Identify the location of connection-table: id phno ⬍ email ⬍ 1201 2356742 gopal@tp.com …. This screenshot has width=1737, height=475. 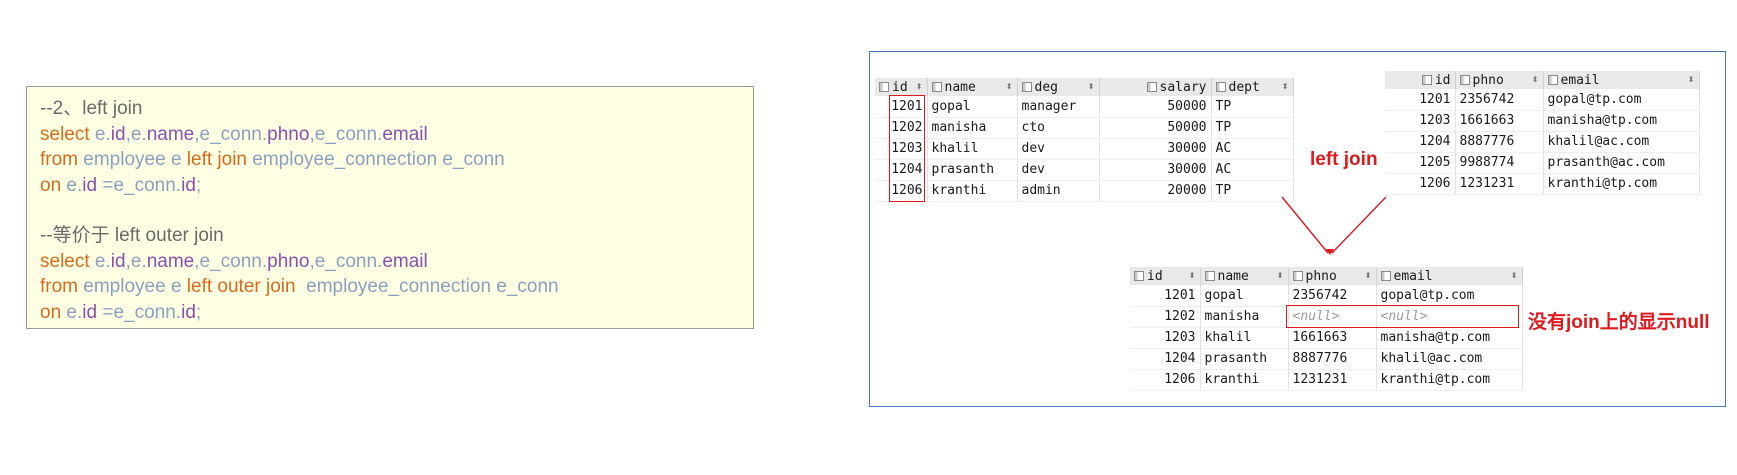
(1542, 133).